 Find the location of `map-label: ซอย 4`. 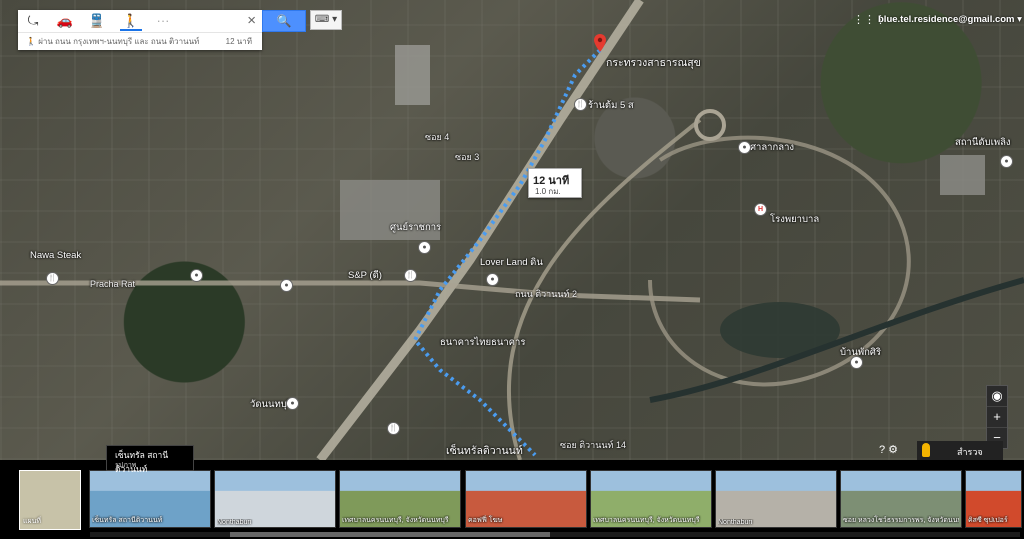

map-label: ซอย 4 is located at coordinates (437, 137).